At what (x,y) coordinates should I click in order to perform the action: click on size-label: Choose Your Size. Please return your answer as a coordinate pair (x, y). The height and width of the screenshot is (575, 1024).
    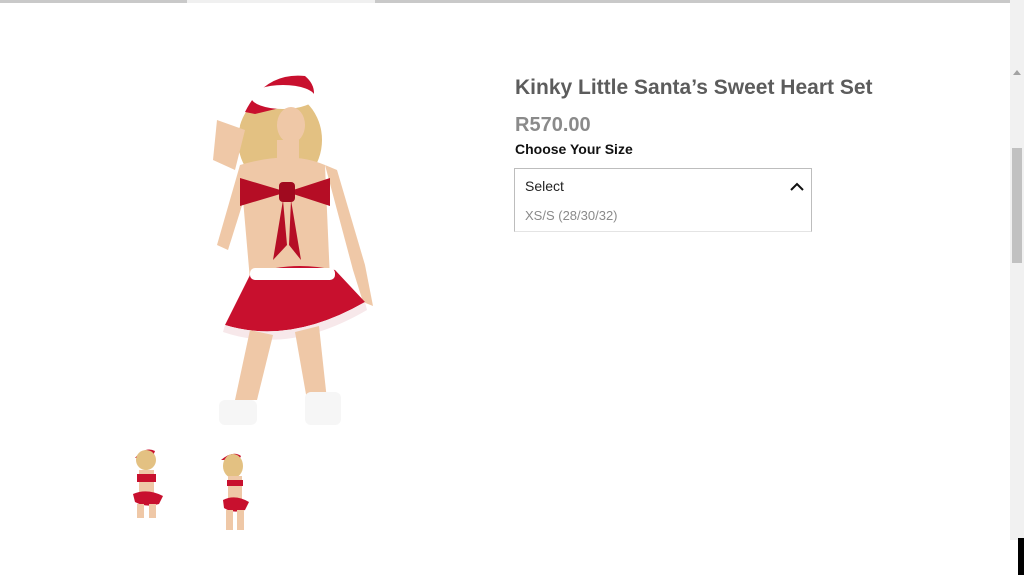
    Looking at the image, I should click on (574, 149).